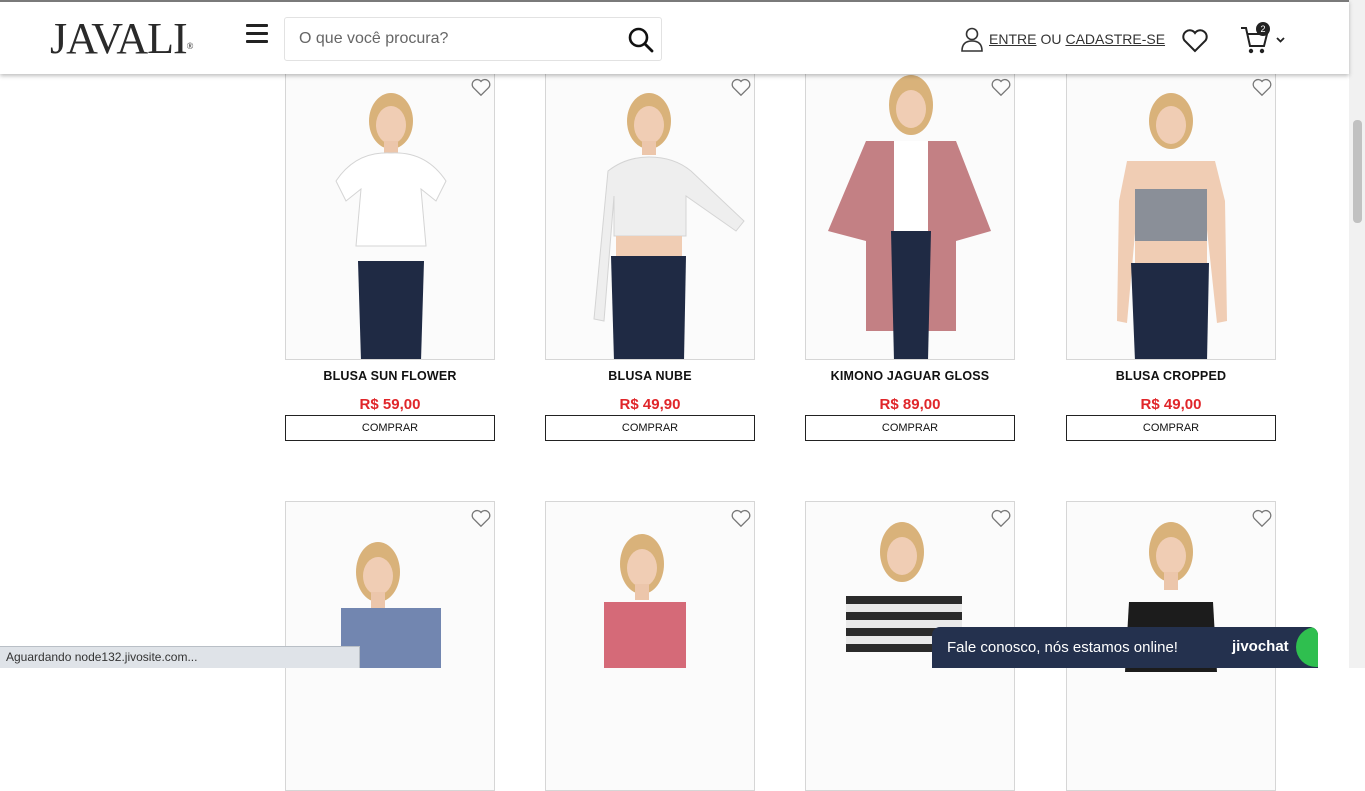  What do you see at coordinates (119, 38) in the screenshot?
I see `logo-text: JAVALI` at bounding box center [119, 38].